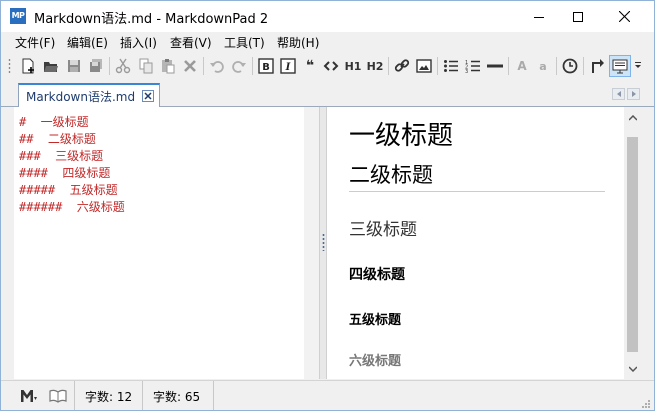 This screenshot has width=655, height=411. What do you see at coordinates (138, 42) in the screenshot?
I see `menu-insert: 插入(I)` at bounding box center [138, 42].